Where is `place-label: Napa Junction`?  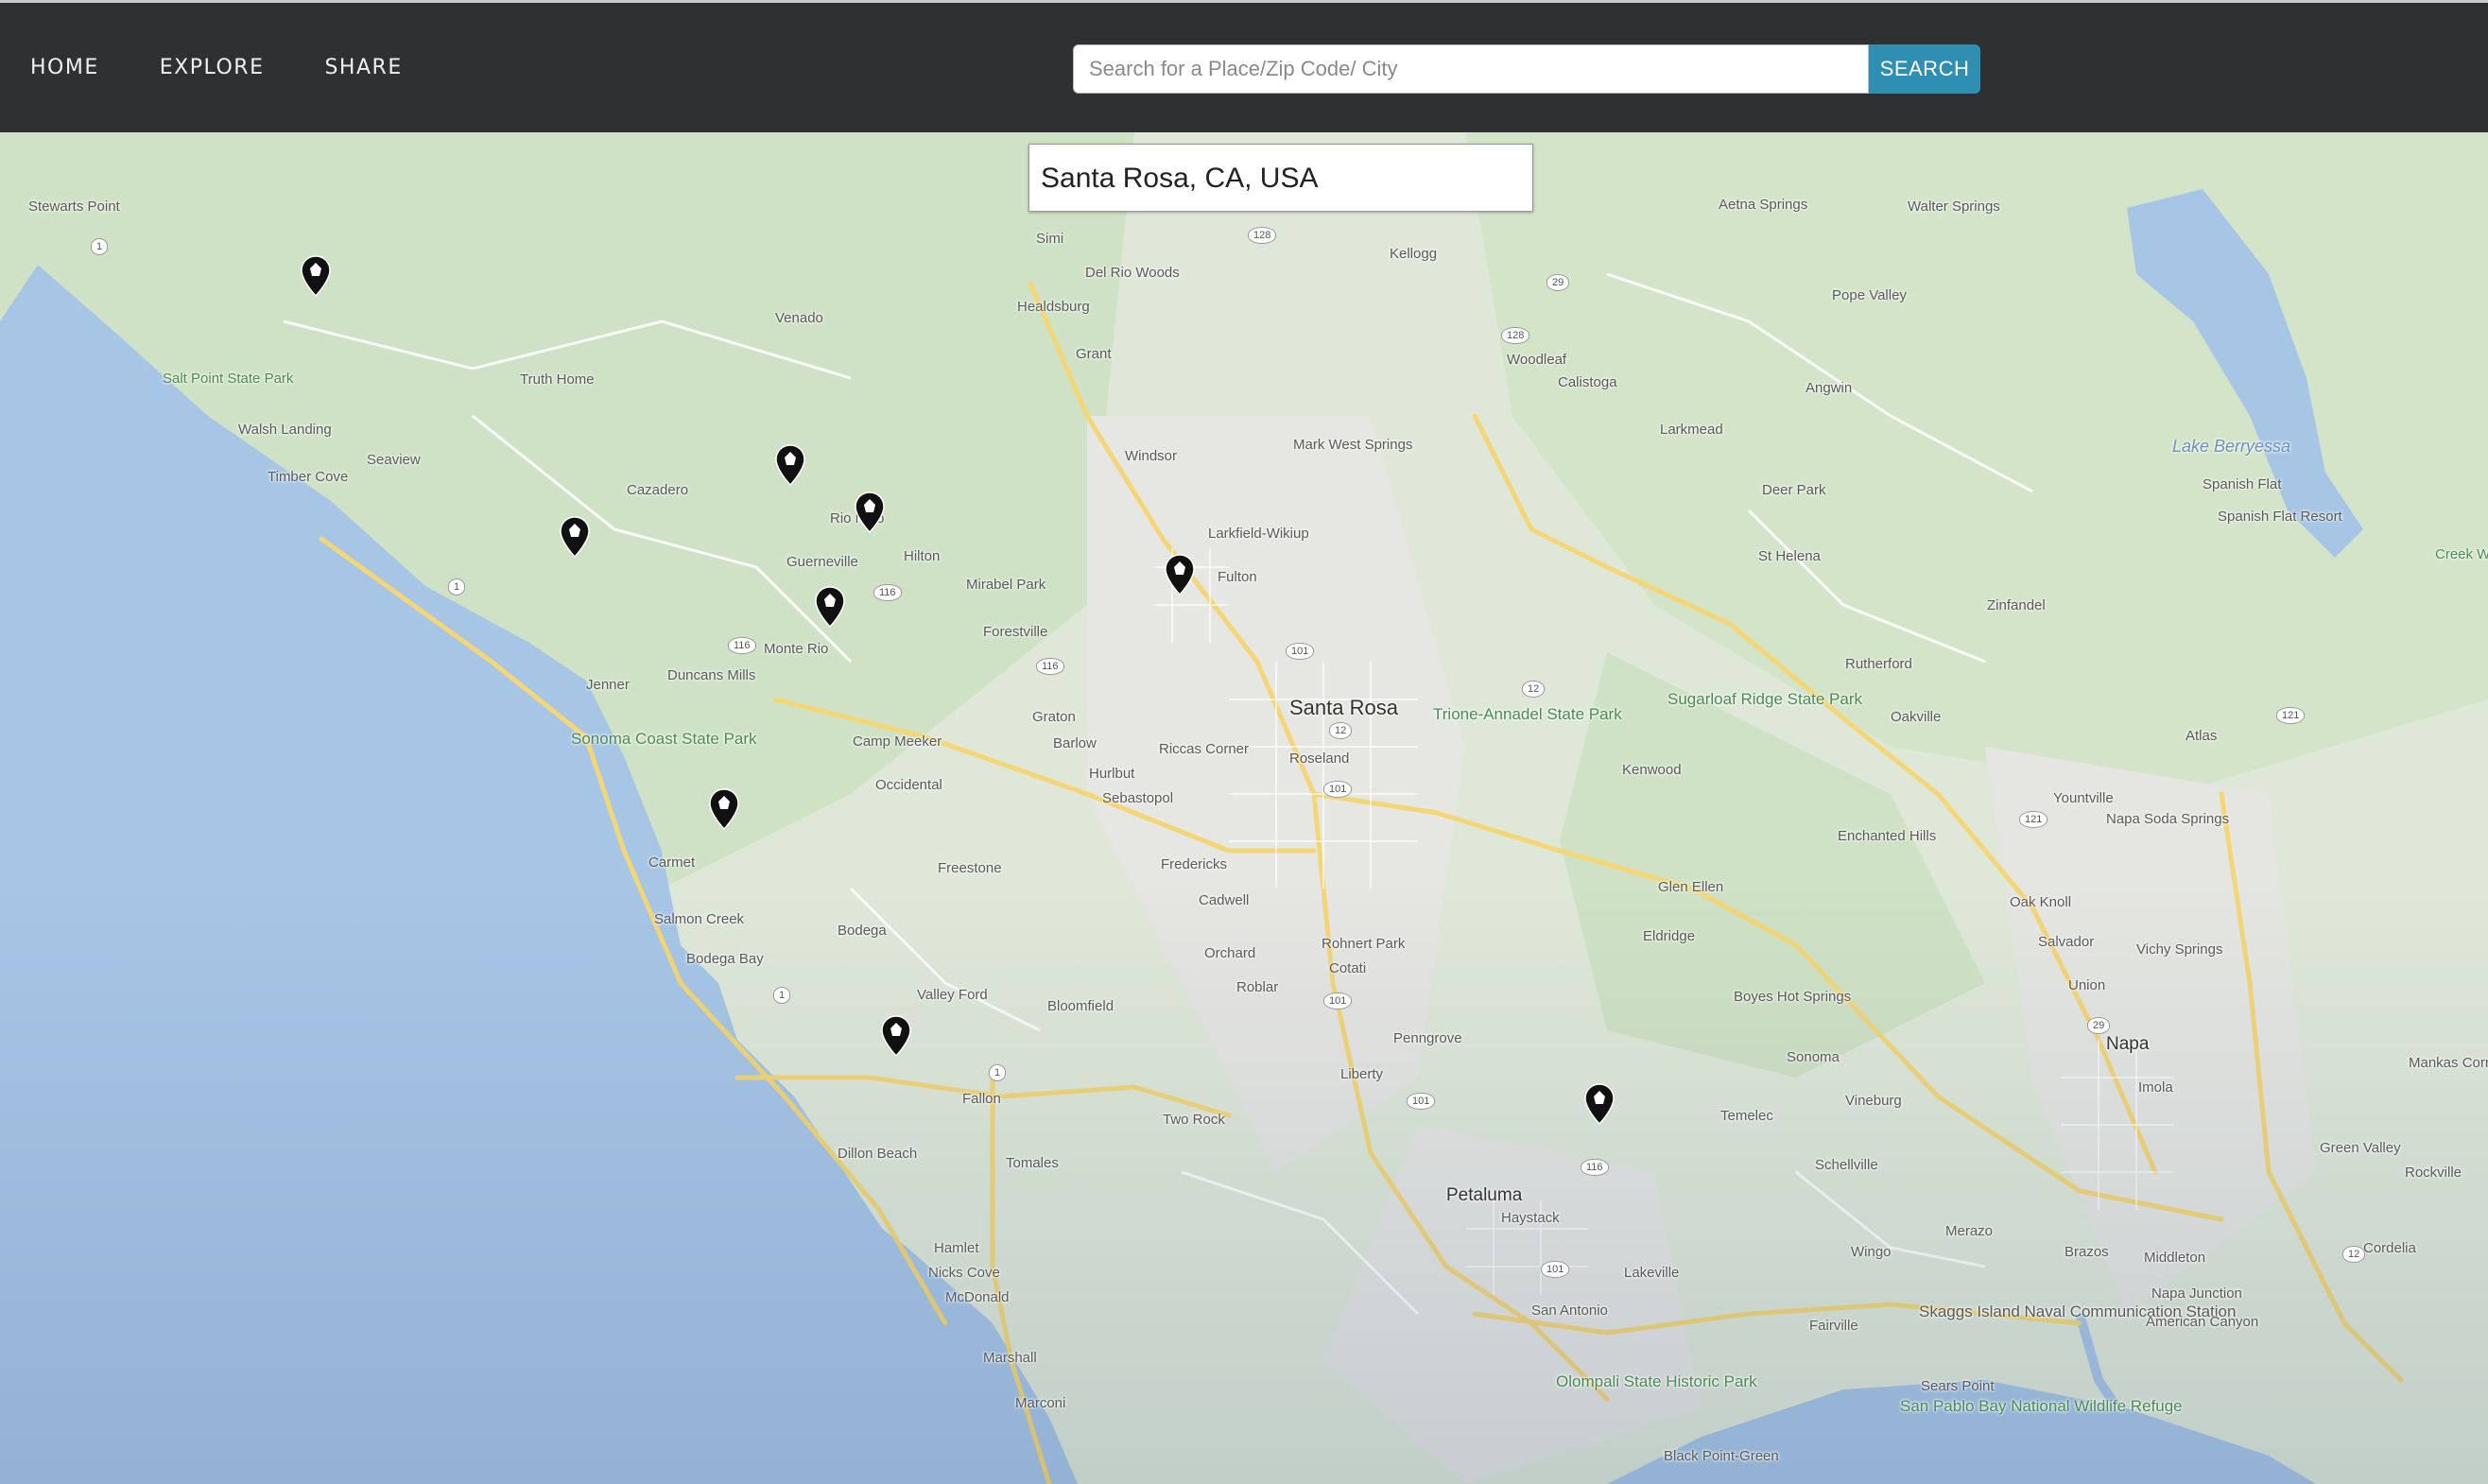
place-label: Napa Junction is located at coordinates (2197, 1294).